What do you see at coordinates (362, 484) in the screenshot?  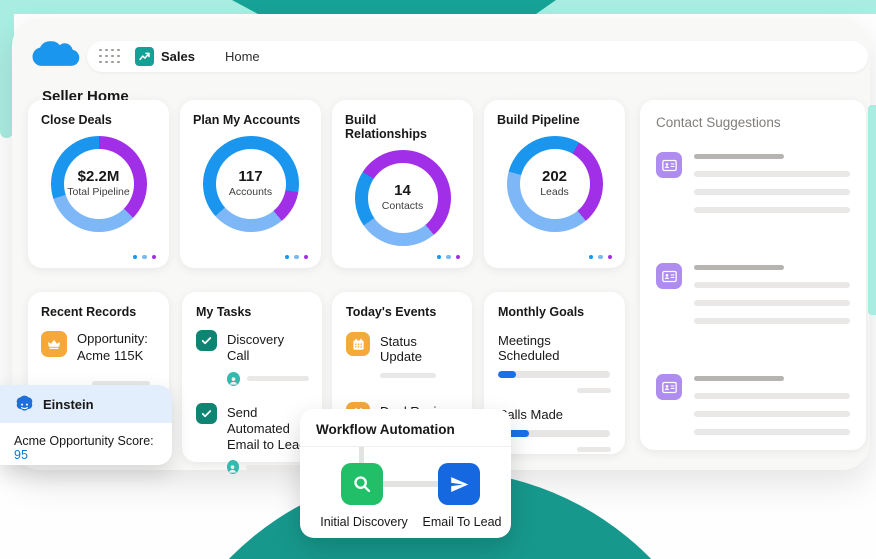 I see `search-icon` at bounding box center [362, 484].